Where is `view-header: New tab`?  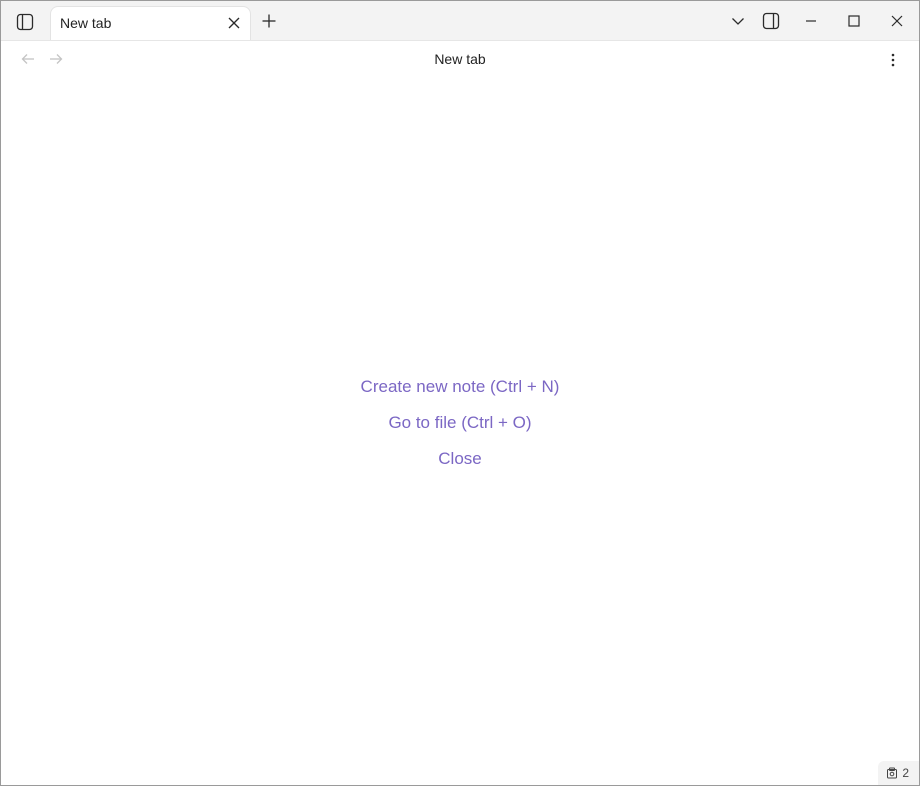
view-header: New tab is located at coordinates (460, 59).